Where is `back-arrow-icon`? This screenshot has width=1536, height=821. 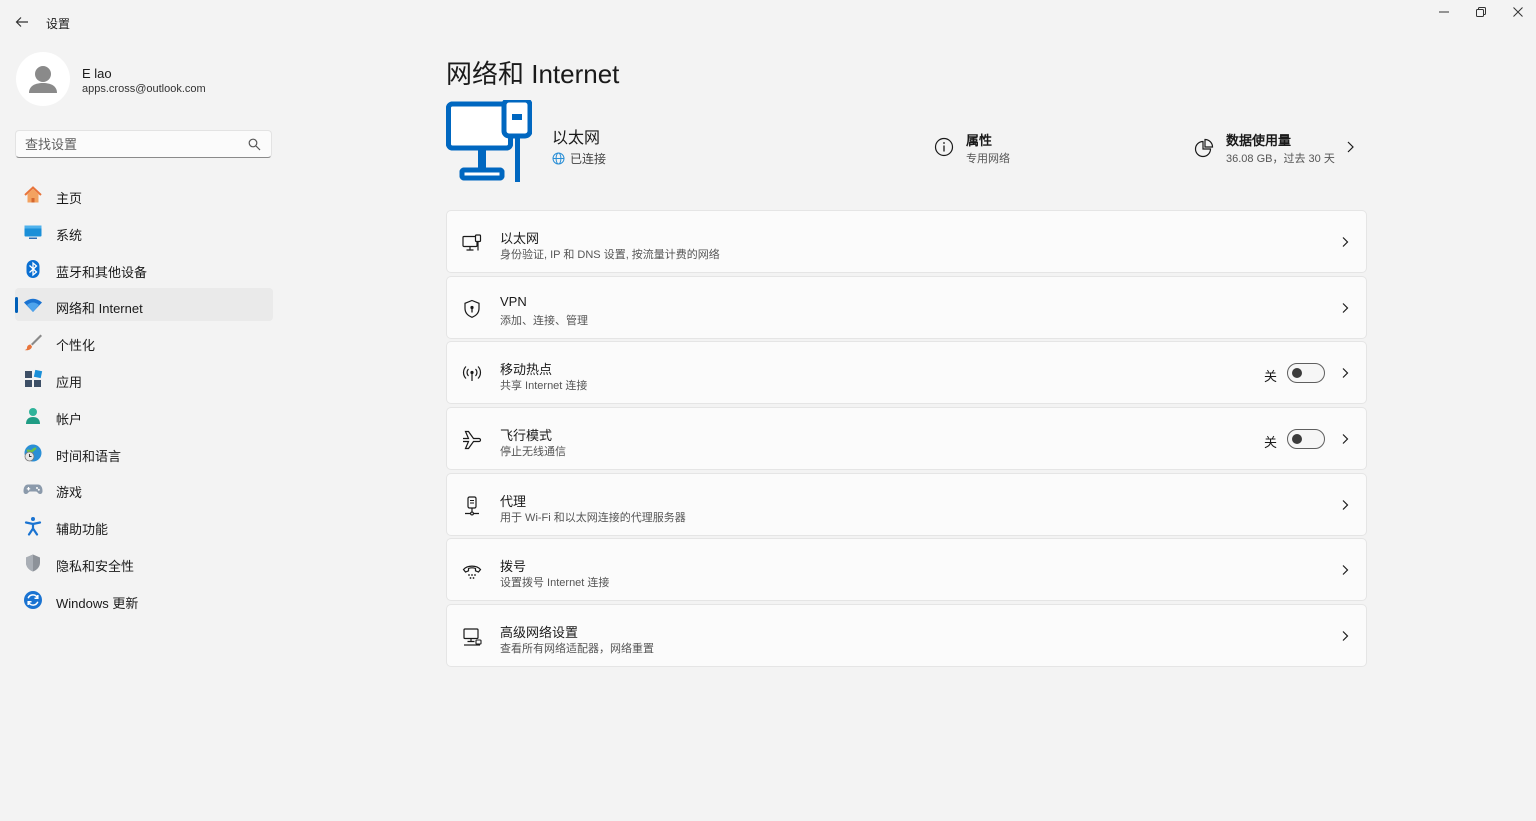 back-arrow-icon is located at coordinates (21, 22).